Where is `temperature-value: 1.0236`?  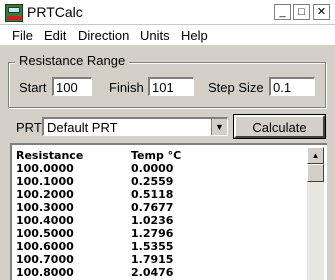
temperature-value: 1.0236 is located at coordinates (152, 220).